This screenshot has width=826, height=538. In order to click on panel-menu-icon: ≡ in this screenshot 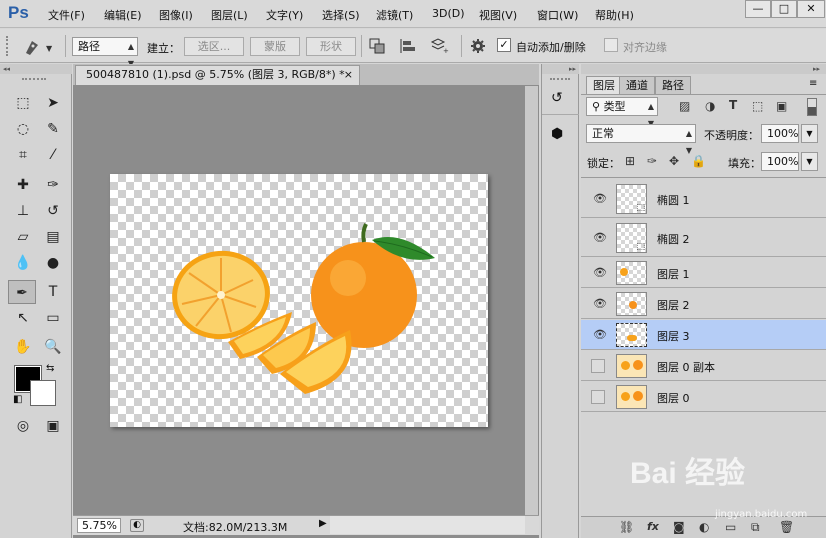, I will do `click(813, 83)`.